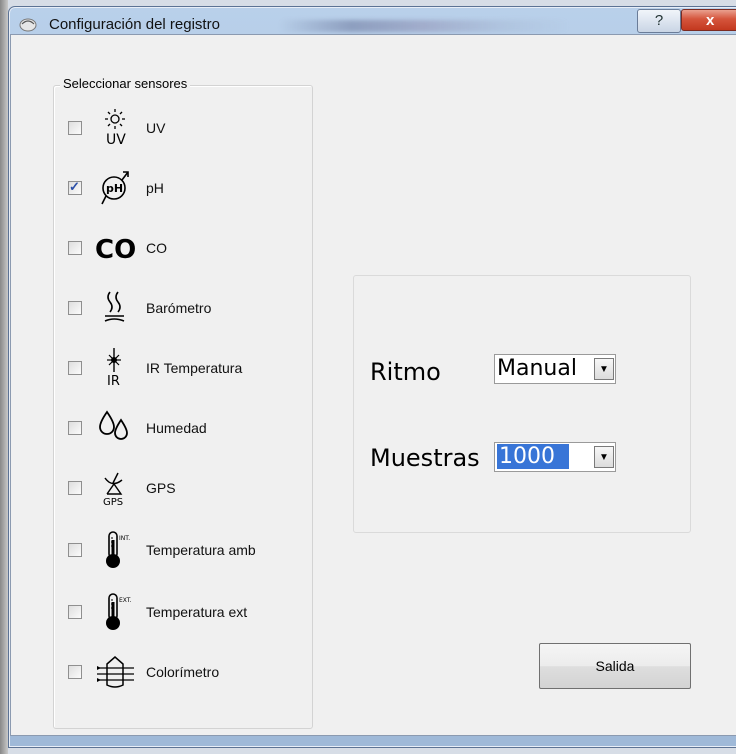 The image size is (736, 754). I want to click on sensor-label-ir-temperature: IR Temperatura, so click(194, 368).